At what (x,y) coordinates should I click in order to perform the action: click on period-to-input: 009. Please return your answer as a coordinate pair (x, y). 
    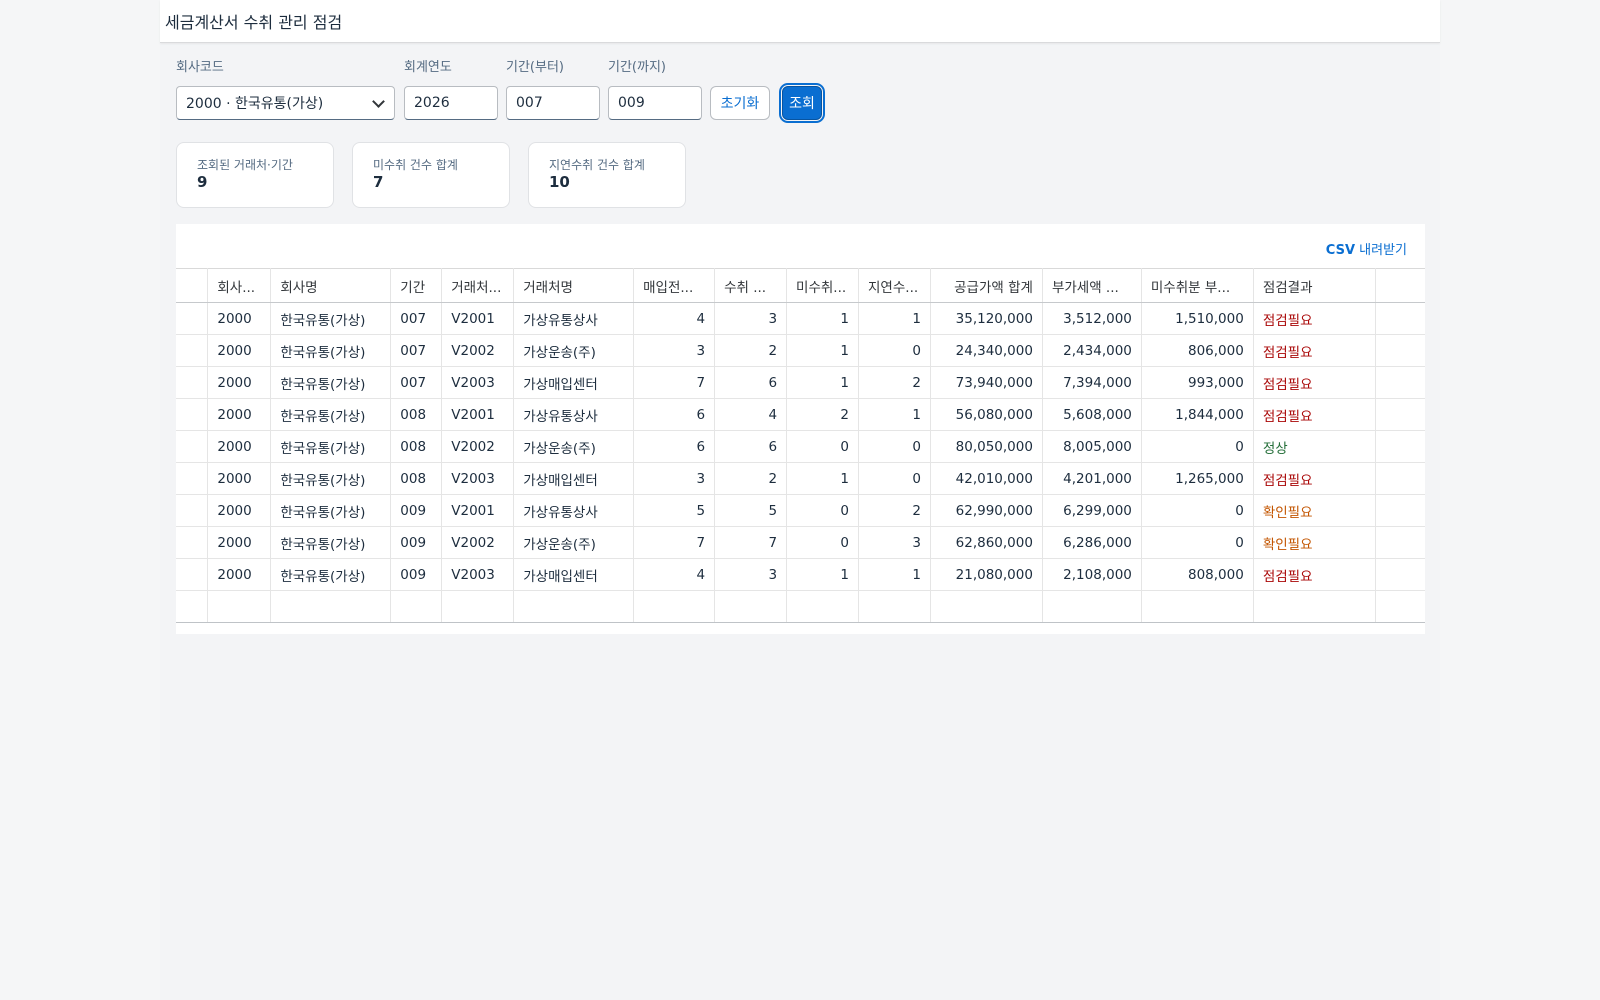
    Looking at the image, I should click on (655, 103).